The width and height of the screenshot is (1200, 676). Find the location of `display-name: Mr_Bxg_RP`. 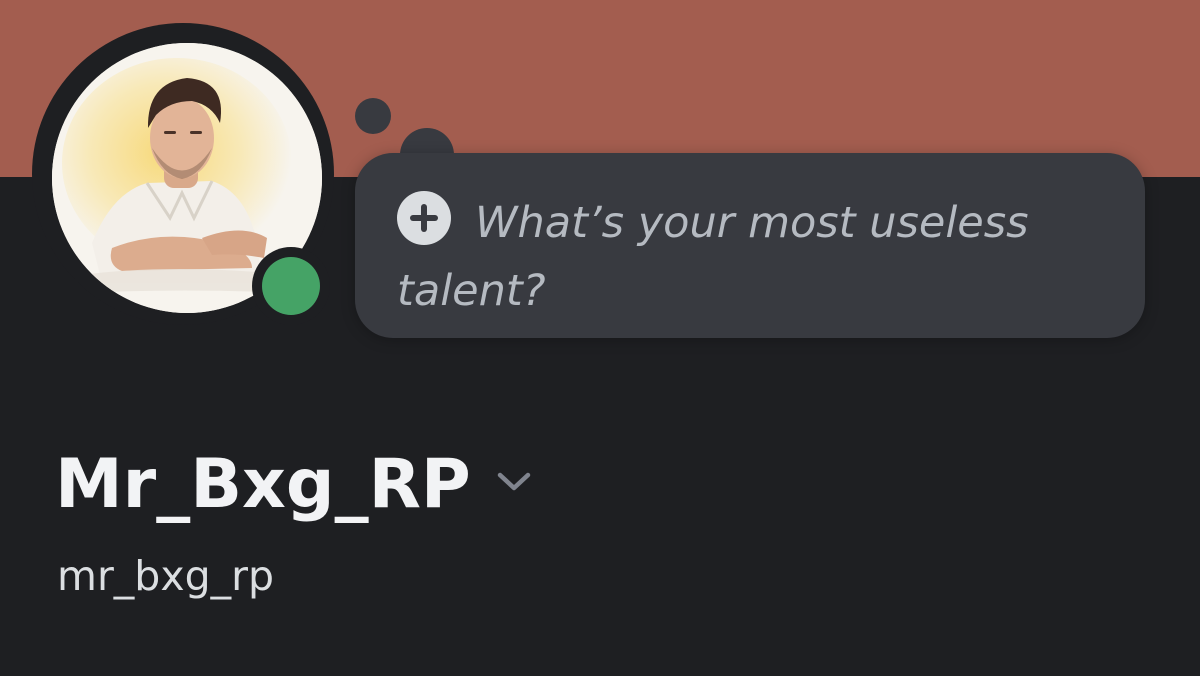

display-name: Mr_Bxg_RP is located at coordinates (263, 484).